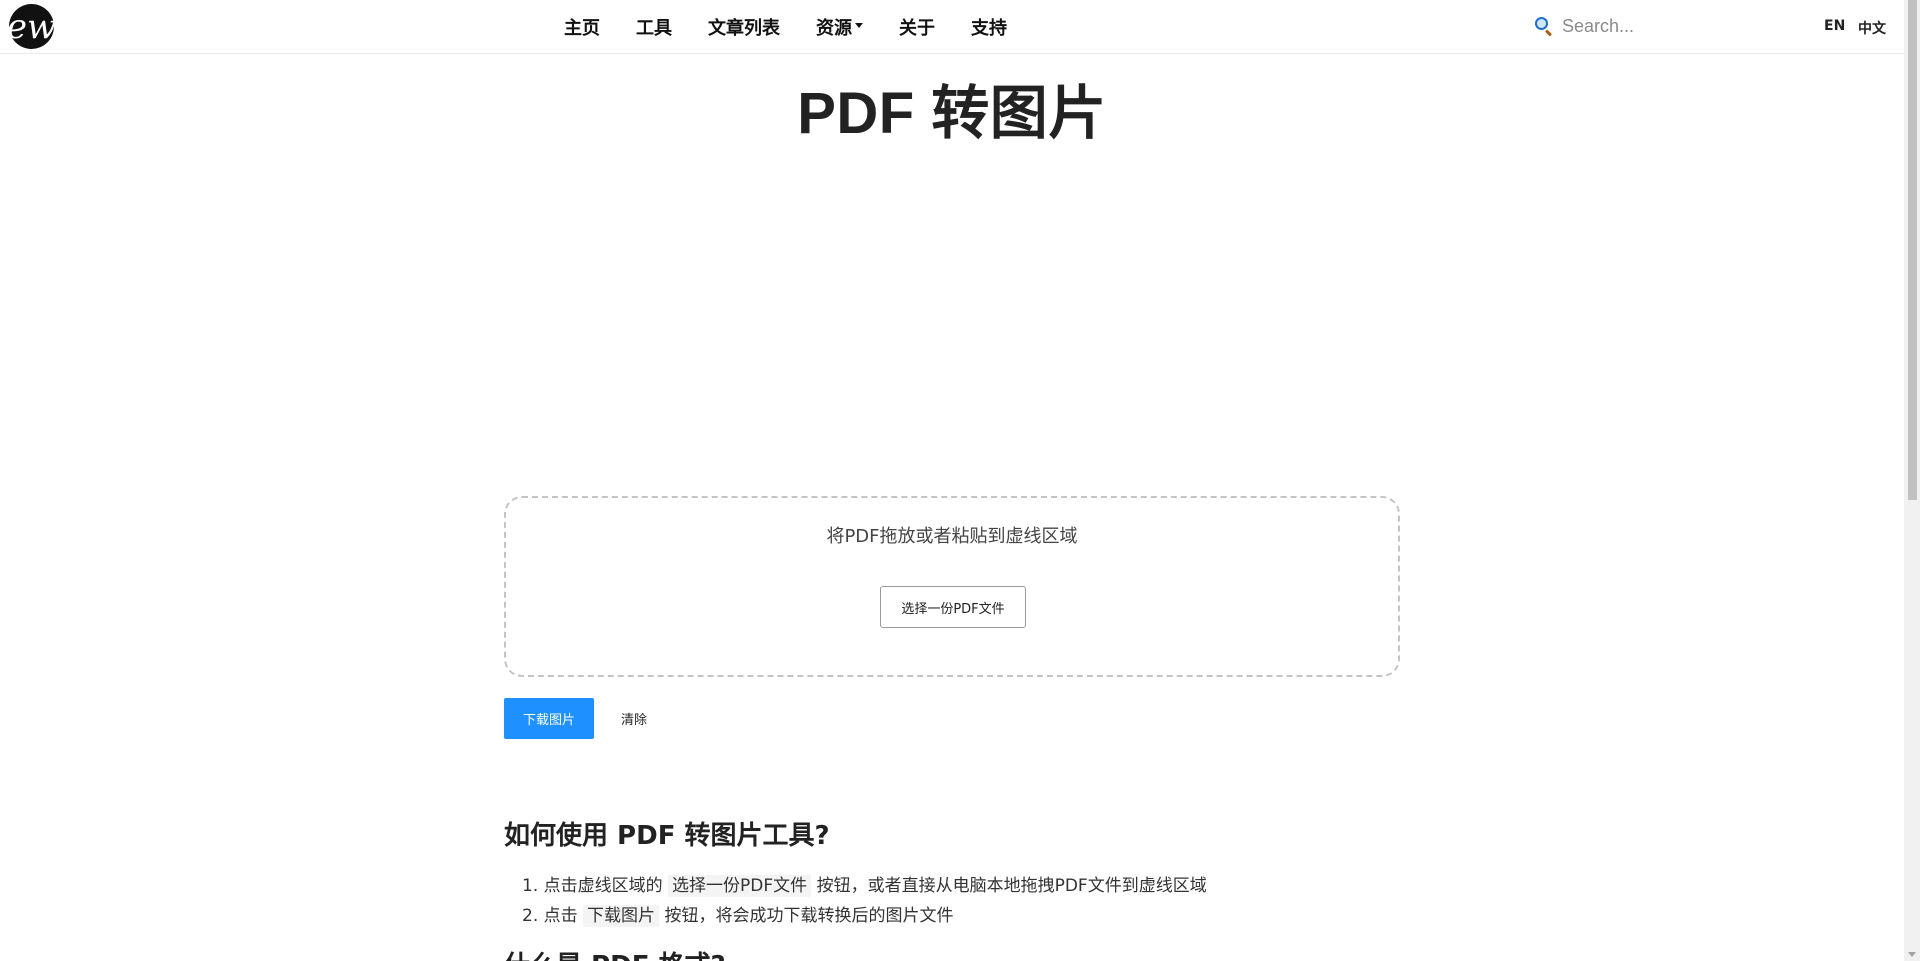 Image resolution: width=1920 pixels, height=961 pixels. Describe the element at coordinates (667, 836) in the screenshot. I see `howto-heading: 如何使用 PDF 转图片工具?` at that location.